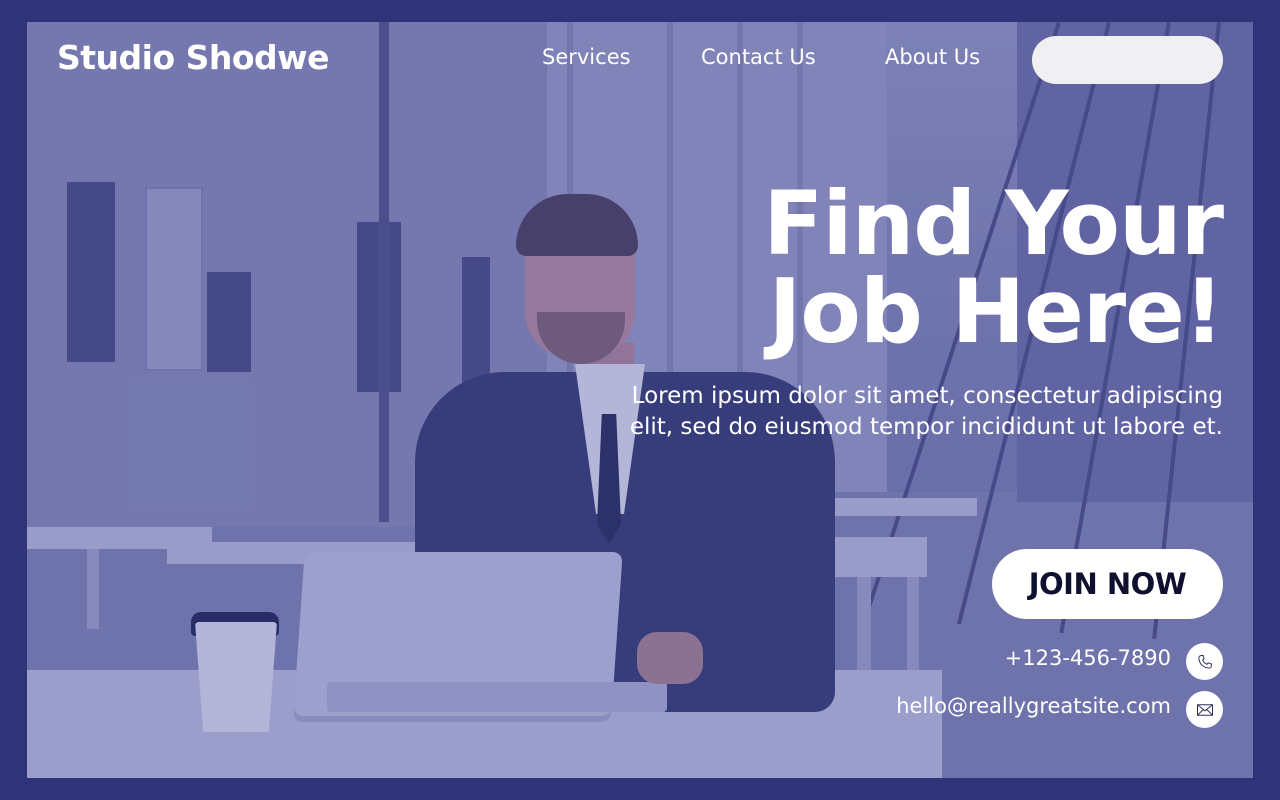 The width and height of the screenshot is (1280, 800). I want to click on phone-icon-glyph, so click(1204, 661).